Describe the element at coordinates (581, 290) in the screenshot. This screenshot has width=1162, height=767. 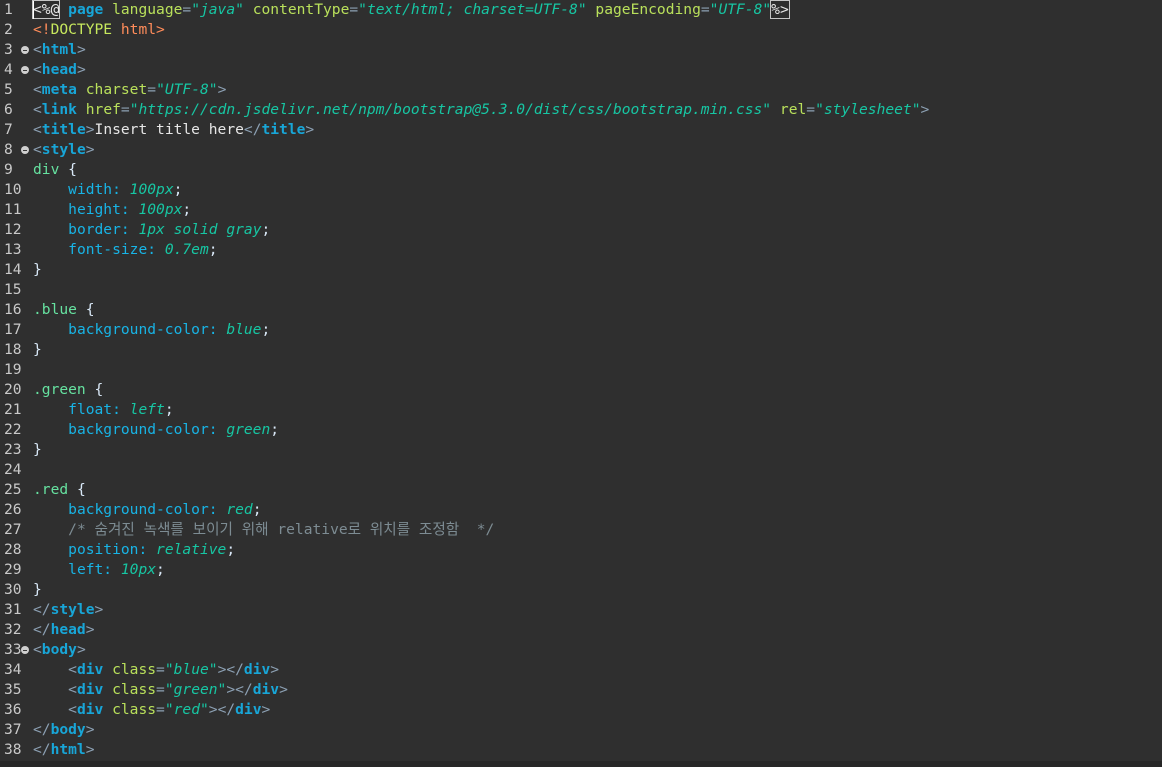
I see `code-line: 15` at that location.